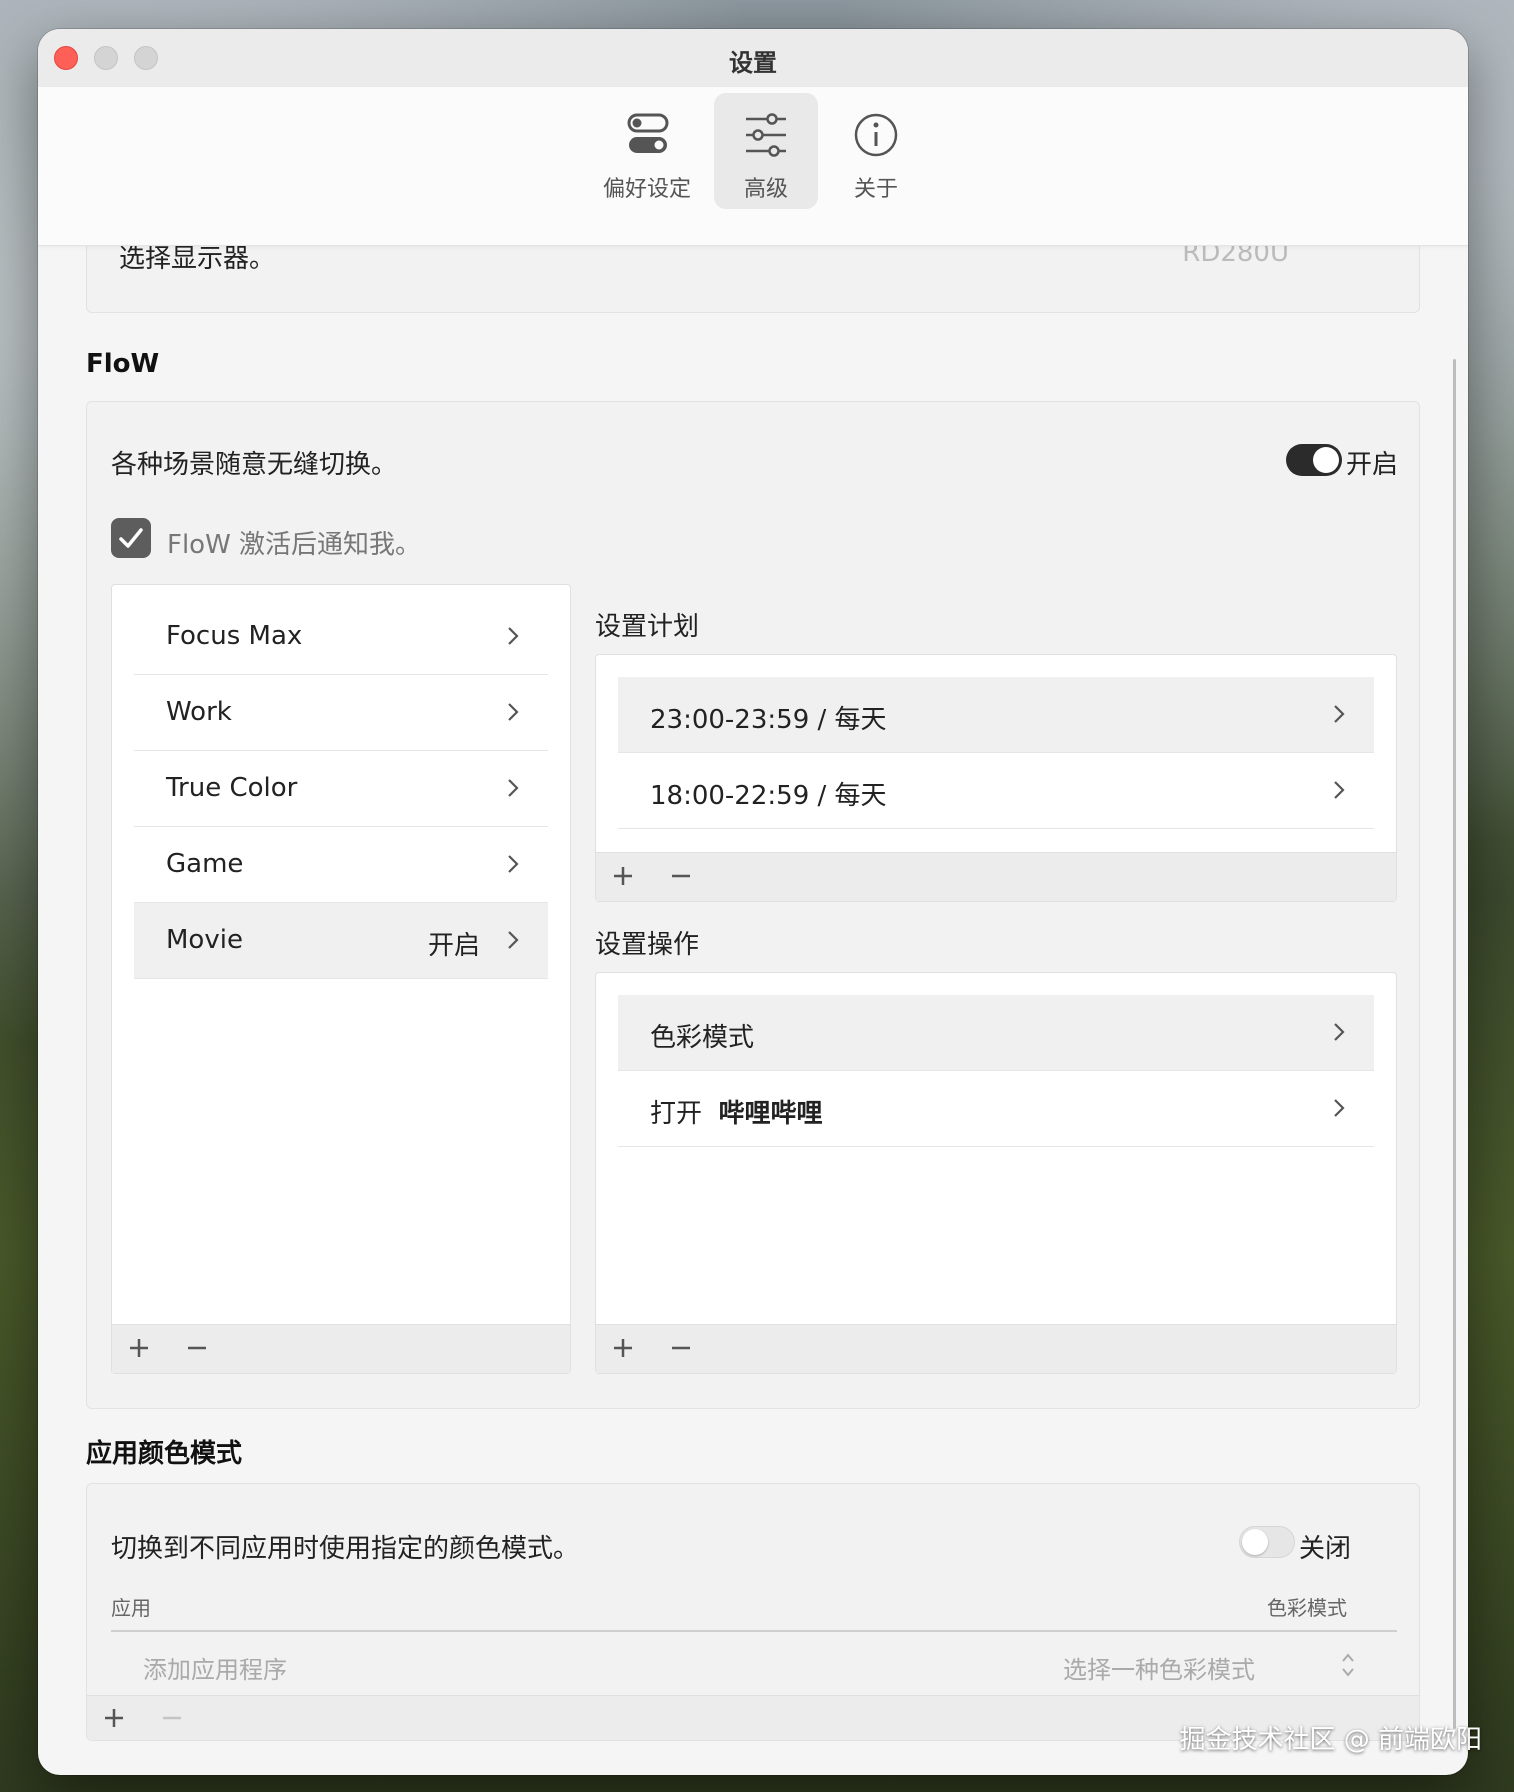 The width and height of the screenshot is (1514, 1792). Describe the element at coordinates (341, 637) in the screenshot. I see `scene-item-focus-max: Focus Max` at that location.